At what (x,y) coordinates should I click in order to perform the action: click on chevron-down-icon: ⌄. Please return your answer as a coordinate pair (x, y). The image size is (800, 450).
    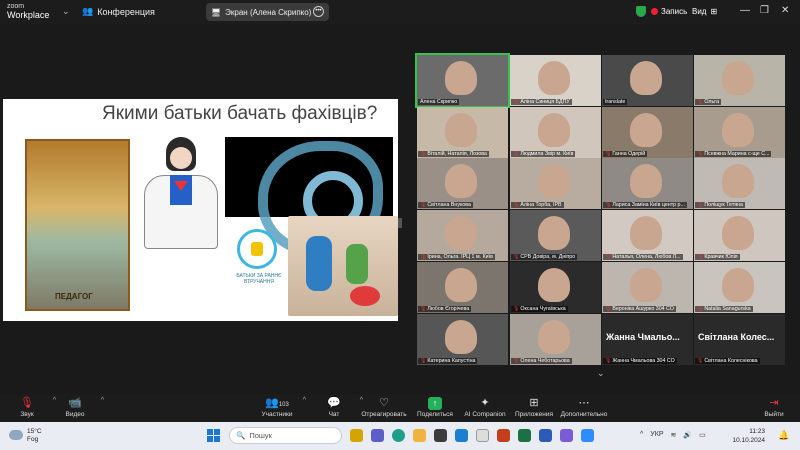
    Looking at the image, I should click on (66, 11).